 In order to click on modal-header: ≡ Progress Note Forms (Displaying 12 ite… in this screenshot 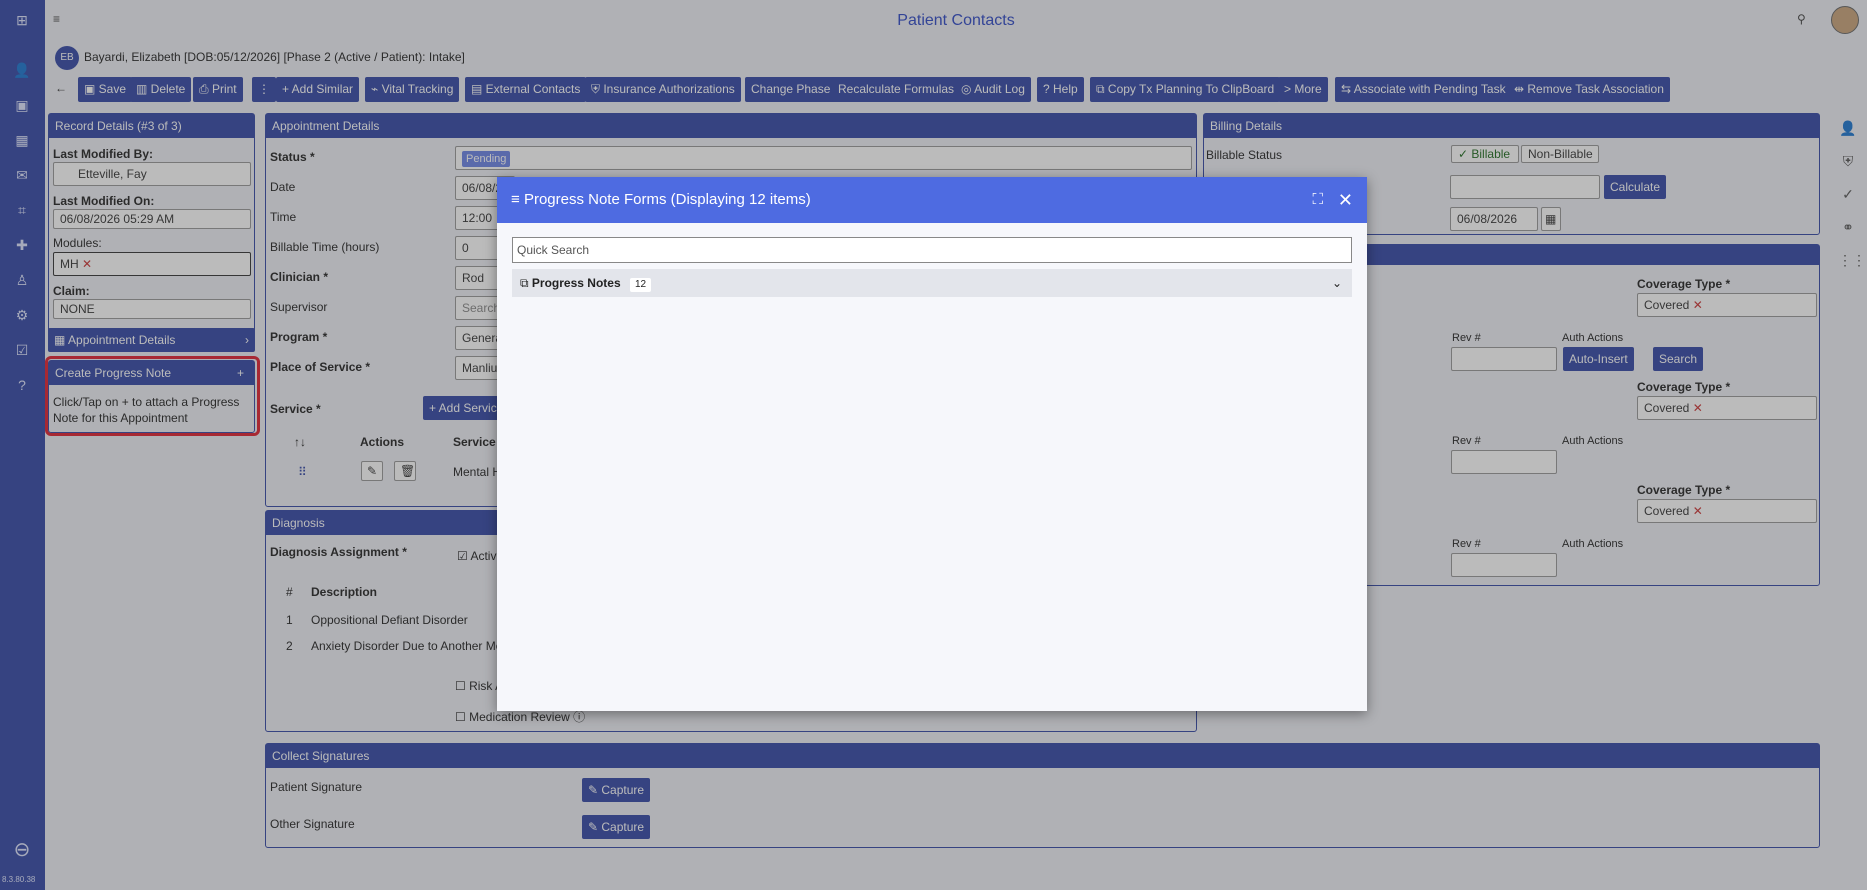, I will do `click(932, 200)`.